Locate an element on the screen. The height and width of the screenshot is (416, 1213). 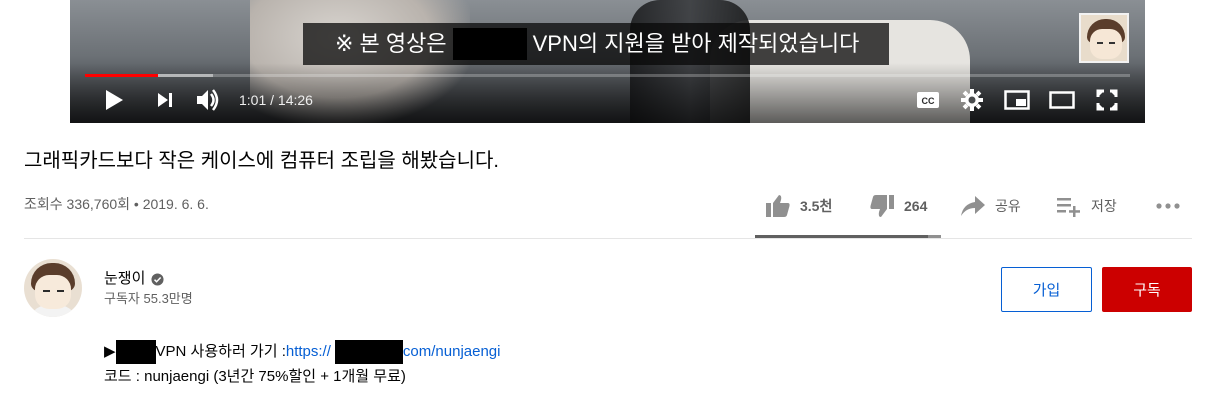
join-button: 가입 is located at coordinates (1046, 289).